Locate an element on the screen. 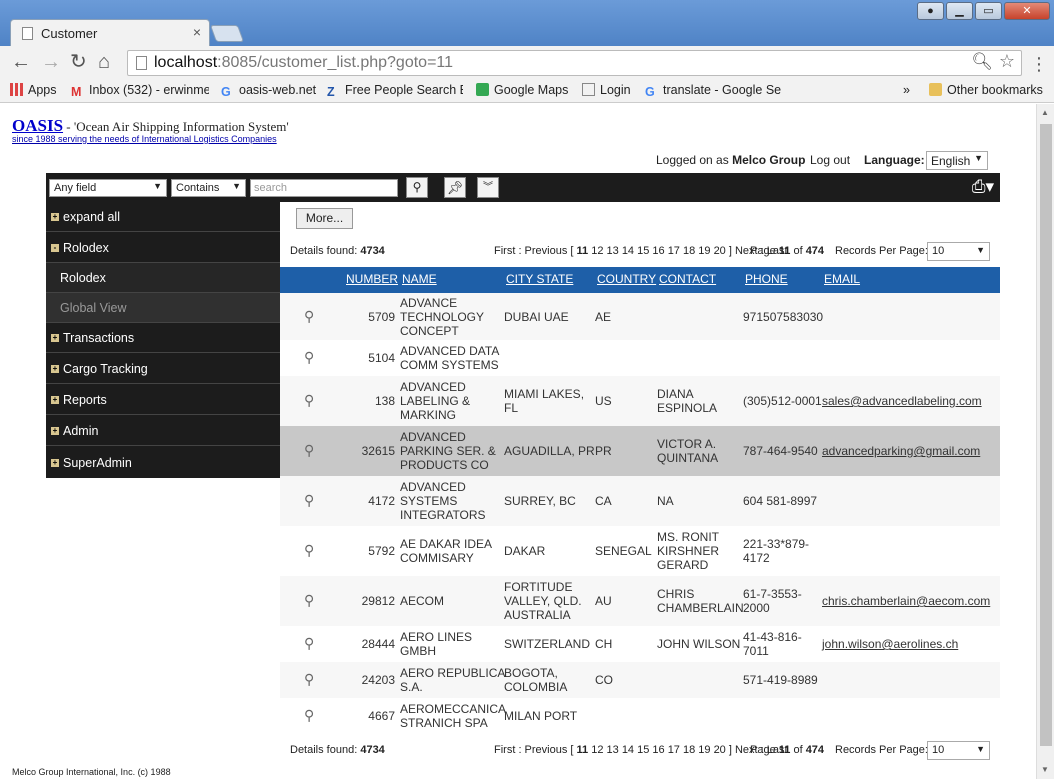 This screenshot has width=1054, height=779. forward-arrow-icon: → is located at coordinates (51, 62).